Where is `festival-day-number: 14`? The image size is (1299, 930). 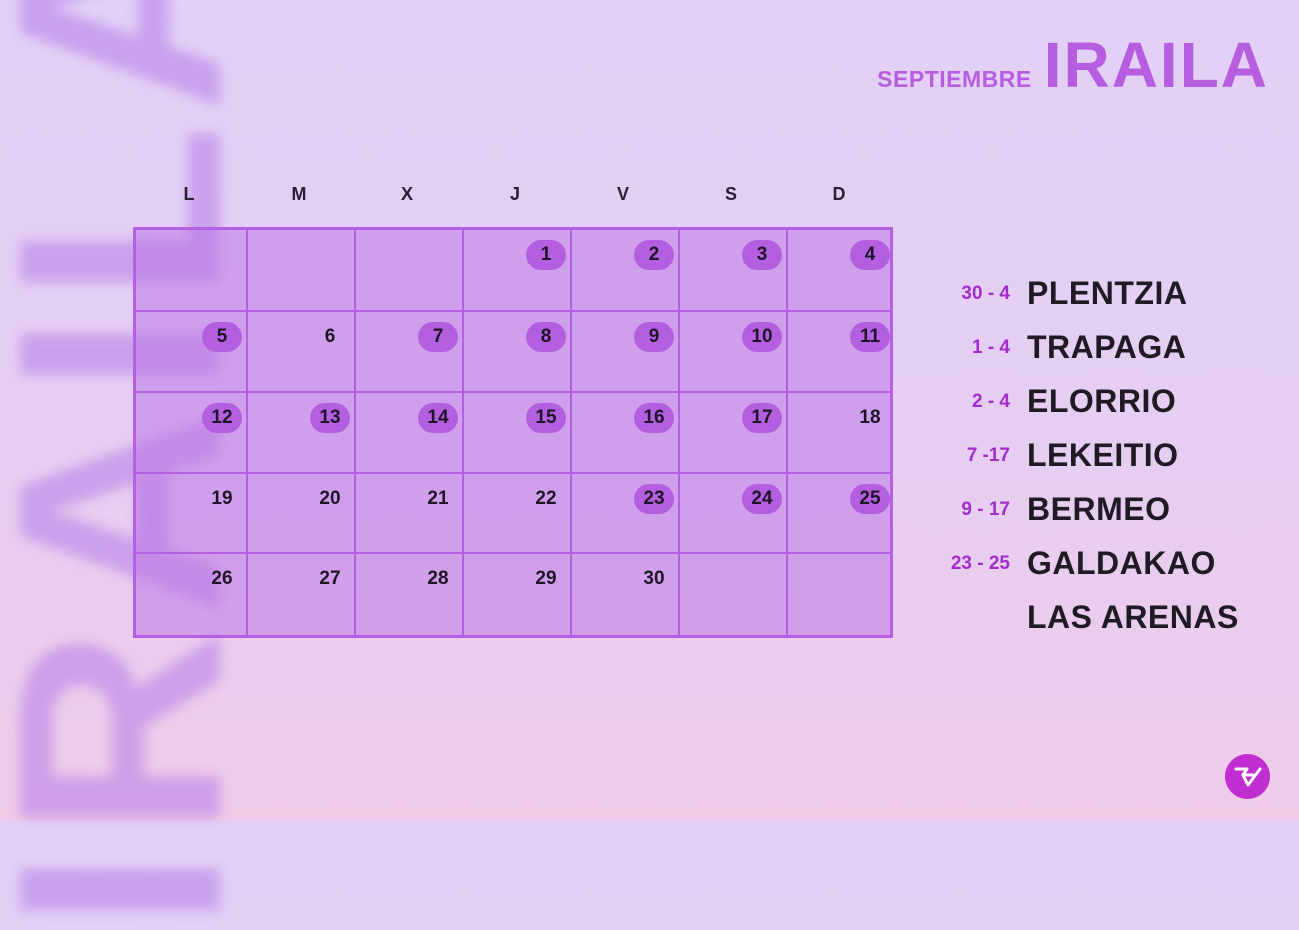
festival-day-number: 14 is located at coordinates (438, 418).